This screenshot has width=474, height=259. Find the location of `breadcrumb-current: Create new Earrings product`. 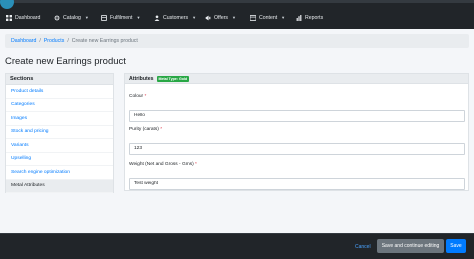

breadcrumb-current: Create new Earrings product is located at coordinates (104, 41).